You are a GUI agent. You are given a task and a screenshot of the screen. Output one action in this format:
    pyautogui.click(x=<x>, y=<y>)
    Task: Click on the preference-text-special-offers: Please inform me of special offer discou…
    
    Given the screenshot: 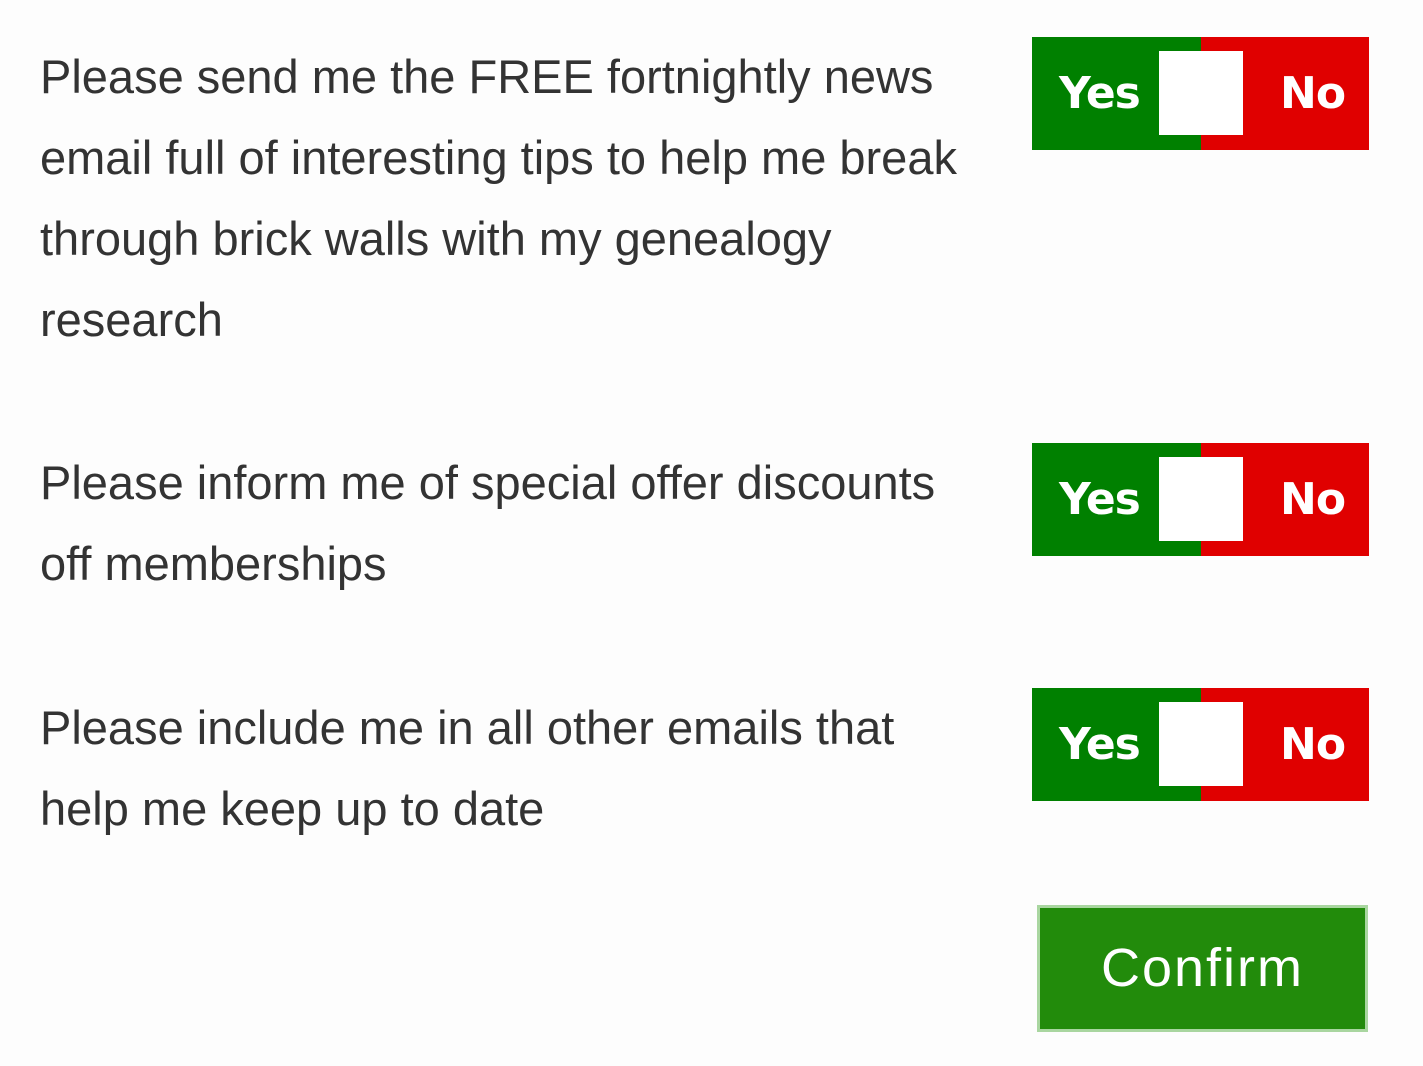 What is the action you would take?
    pyautogui.click(x=488, y=523)
    